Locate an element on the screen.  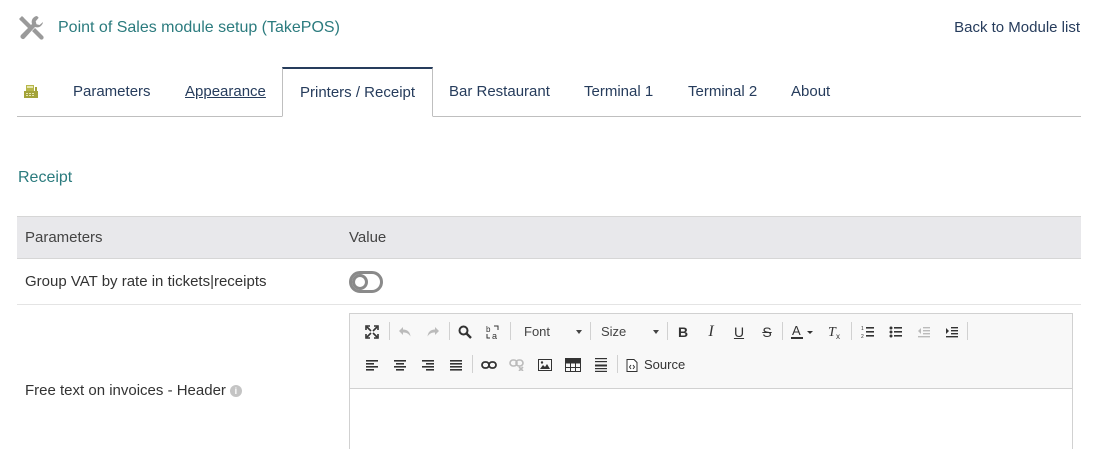
tab-appearance: Appearance is located at coordinates (225, 92).